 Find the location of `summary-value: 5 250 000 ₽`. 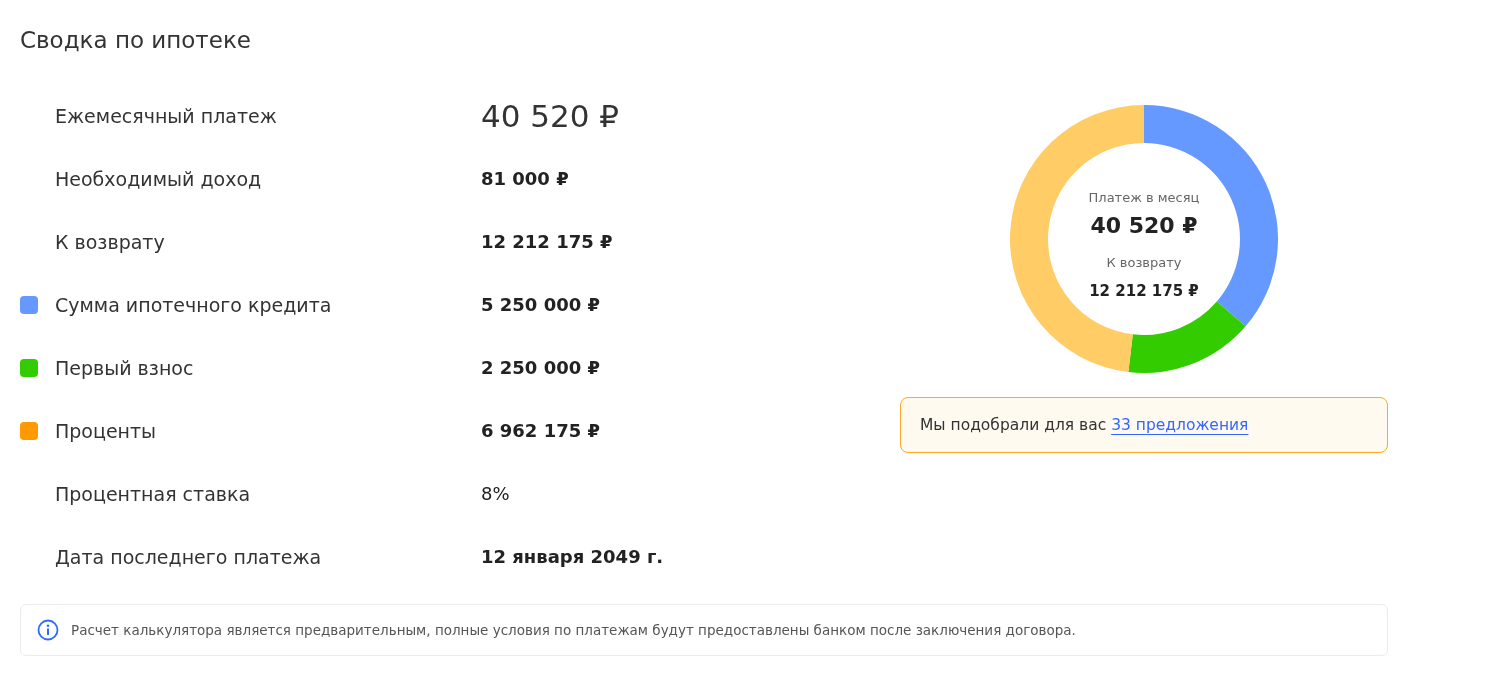

summary-value: 5 250 000 ₽ is located at coordinates (540, 304).